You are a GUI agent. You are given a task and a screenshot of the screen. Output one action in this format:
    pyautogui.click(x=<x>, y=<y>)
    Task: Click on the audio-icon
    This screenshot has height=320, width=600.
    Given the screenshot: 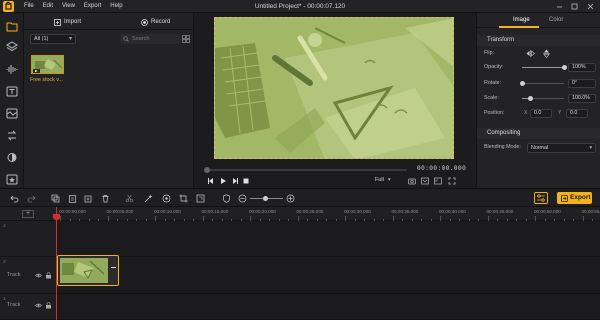 What is the action you would take?
    pyautogui.click(x=12, y=69)
    